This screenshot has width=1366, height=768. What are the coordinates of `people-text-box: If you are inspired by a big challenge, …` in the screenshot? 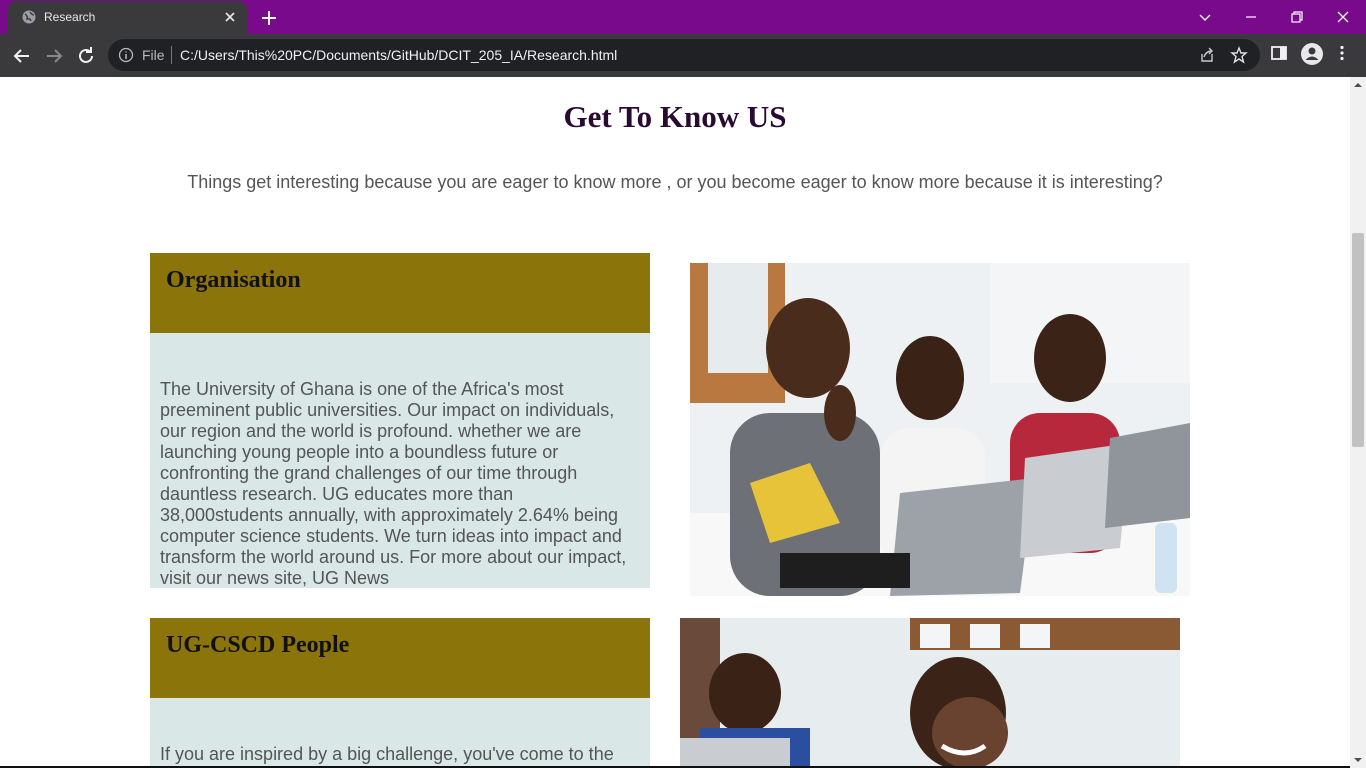 It's located at (400, 733).